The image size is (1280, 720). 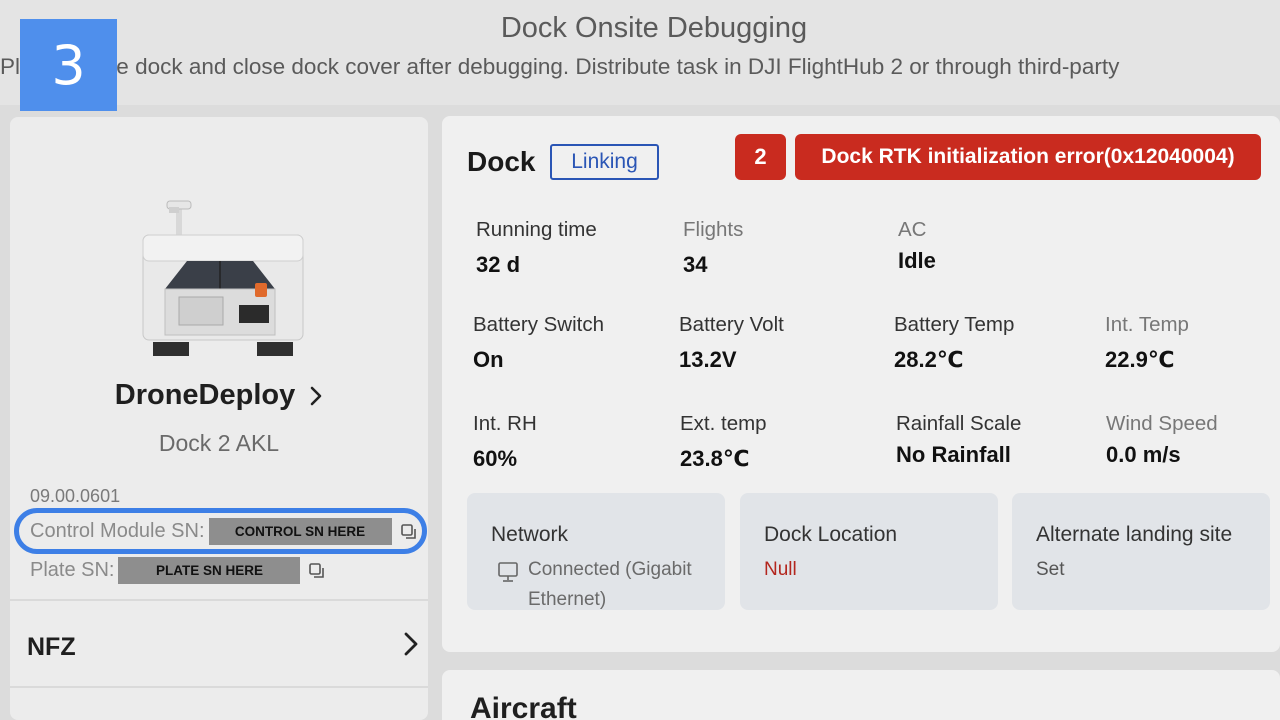 I want to click on metric-int-rh: Int. RH 60%, so click(x=505, y=442).